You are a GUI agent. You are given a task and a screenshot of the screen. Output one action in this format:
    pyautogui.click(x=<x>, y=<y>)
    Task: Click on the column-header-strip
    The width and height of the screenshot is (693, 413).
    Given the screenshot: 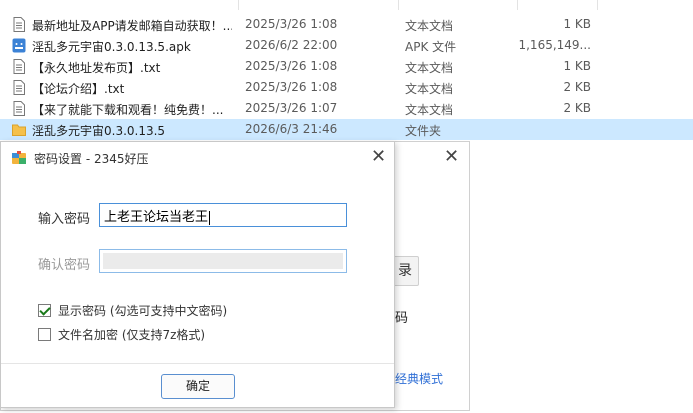 What is the action you would take?
    pyautogui.click(x=346, y=5)
    